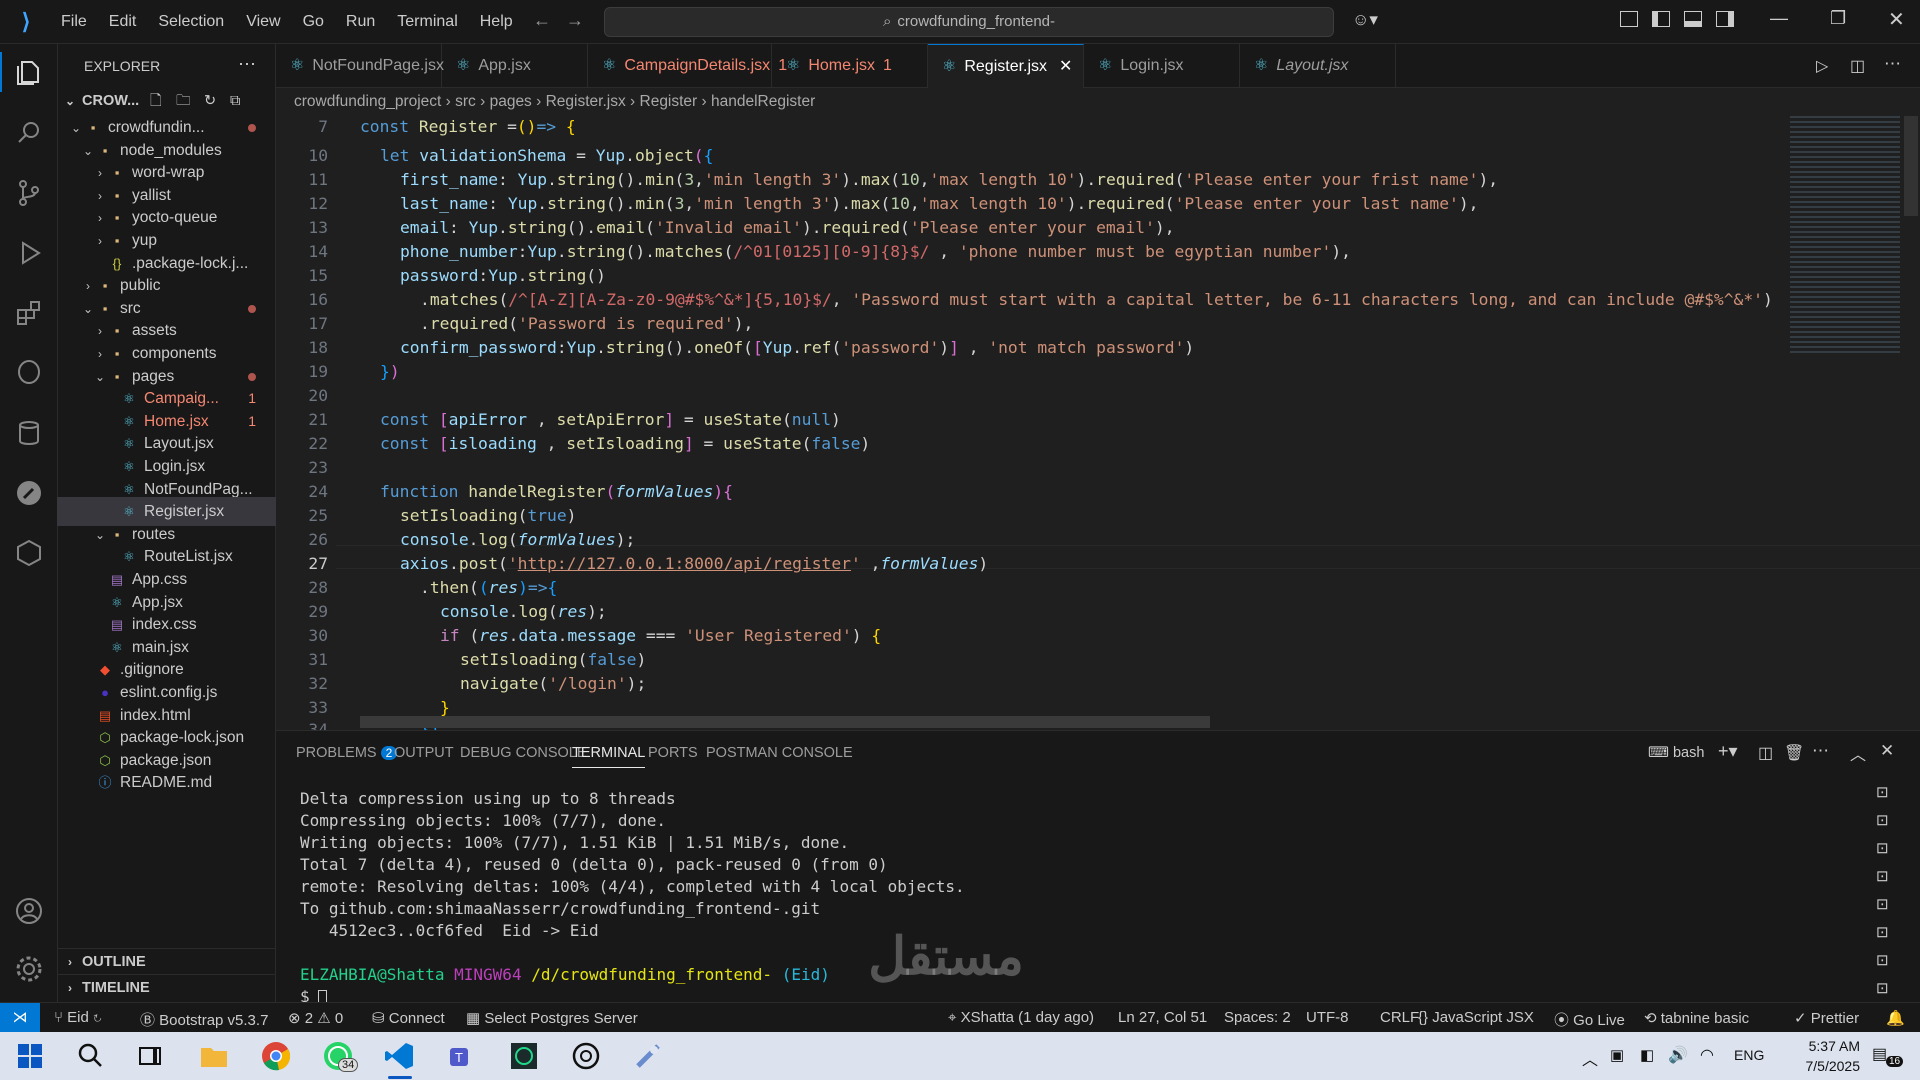 The height and width of the screenshot is (1080, 1920). What do you see at coordinates (511, 101) in the screenshot?
I see `breadcrumb-item: pages` at bounding box center [511, 101].